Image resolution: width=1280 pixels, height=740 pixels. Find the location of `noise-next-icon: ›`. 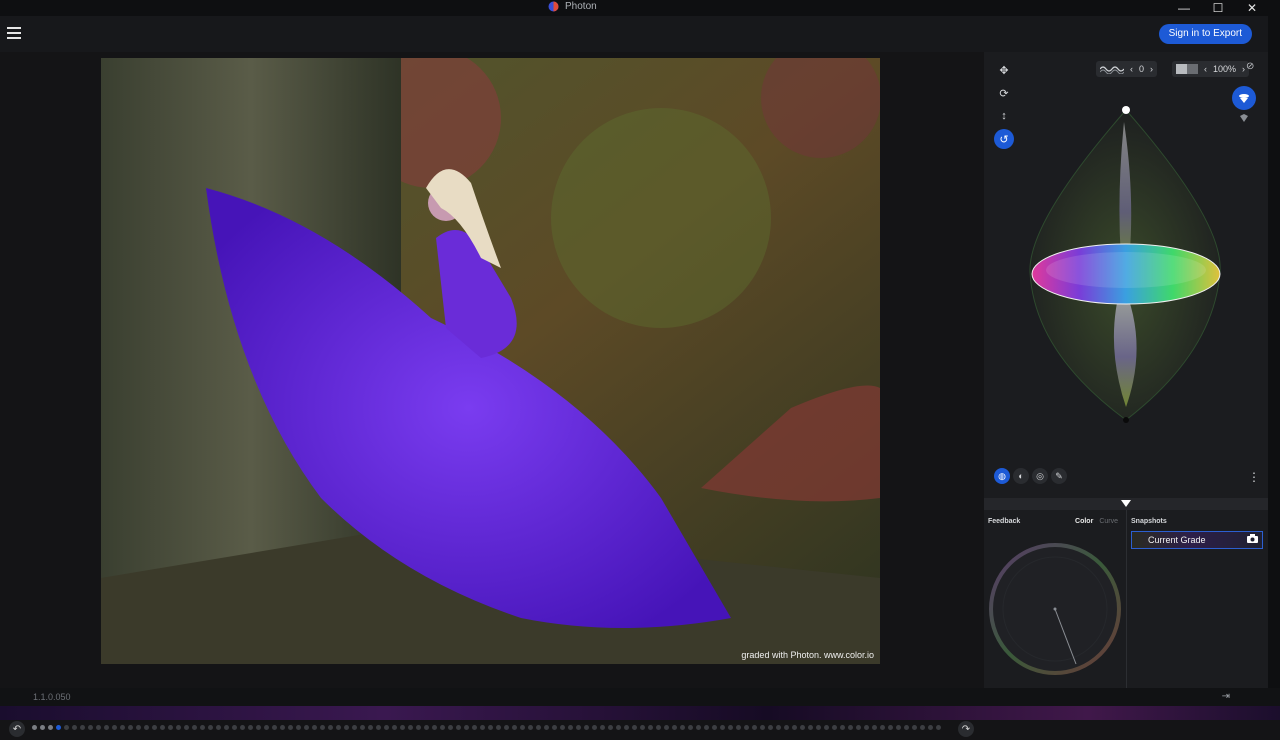

noise-next-icon: › is located at coordinates (1151, 69).